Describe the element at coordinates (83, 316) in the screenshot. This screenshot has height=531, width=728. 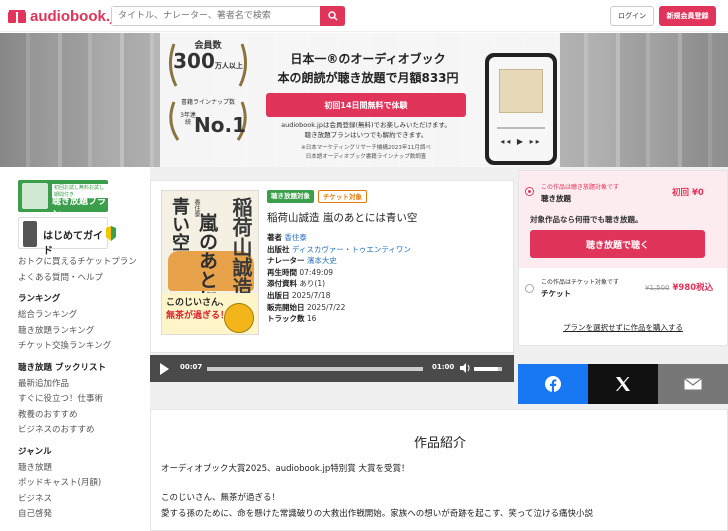
I see `sidebar-item-overall-ranking: 総合ランキング` at that location.